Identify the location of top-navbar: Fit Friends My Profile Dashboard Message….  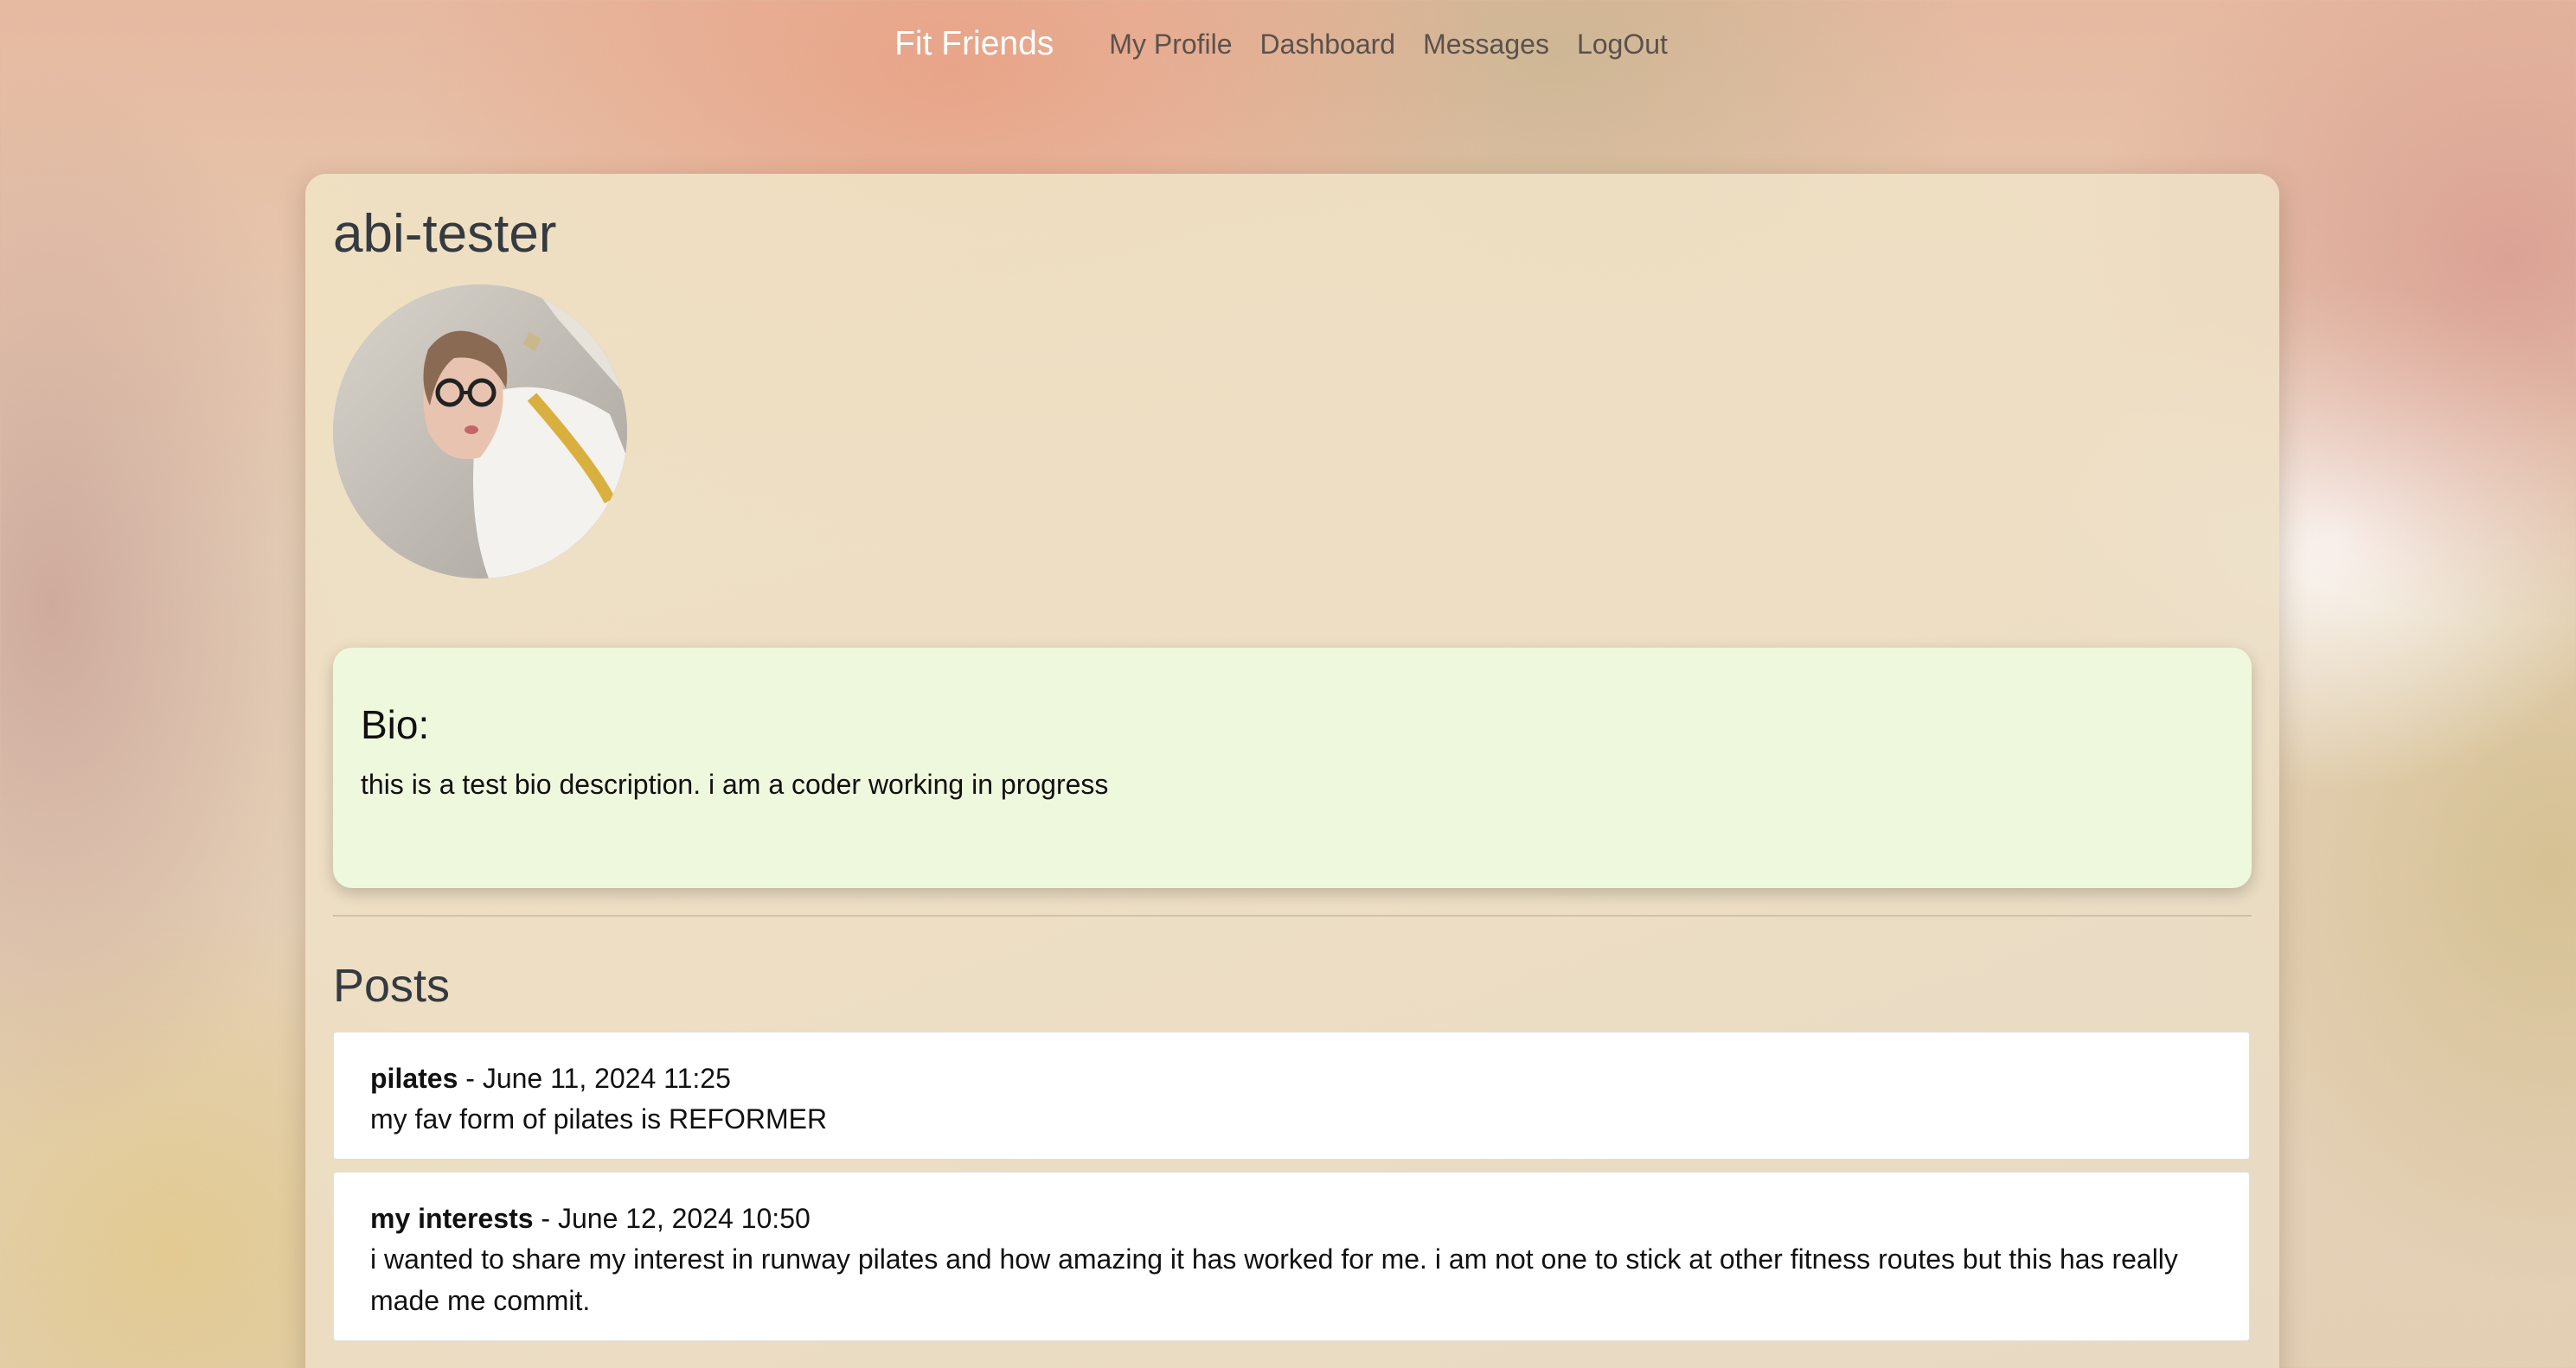
(1288, 44).